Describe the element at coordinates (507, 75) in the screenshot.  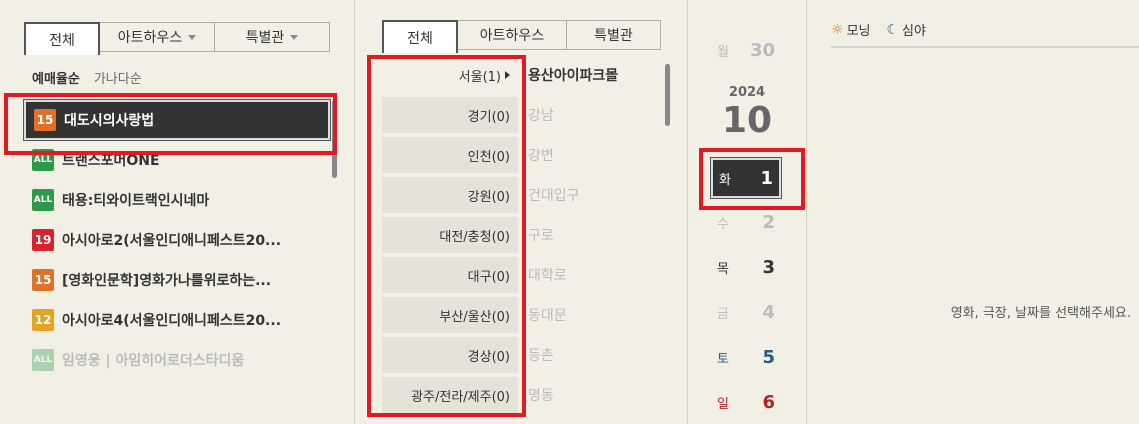
I see `chevron-right-icon` at that location.